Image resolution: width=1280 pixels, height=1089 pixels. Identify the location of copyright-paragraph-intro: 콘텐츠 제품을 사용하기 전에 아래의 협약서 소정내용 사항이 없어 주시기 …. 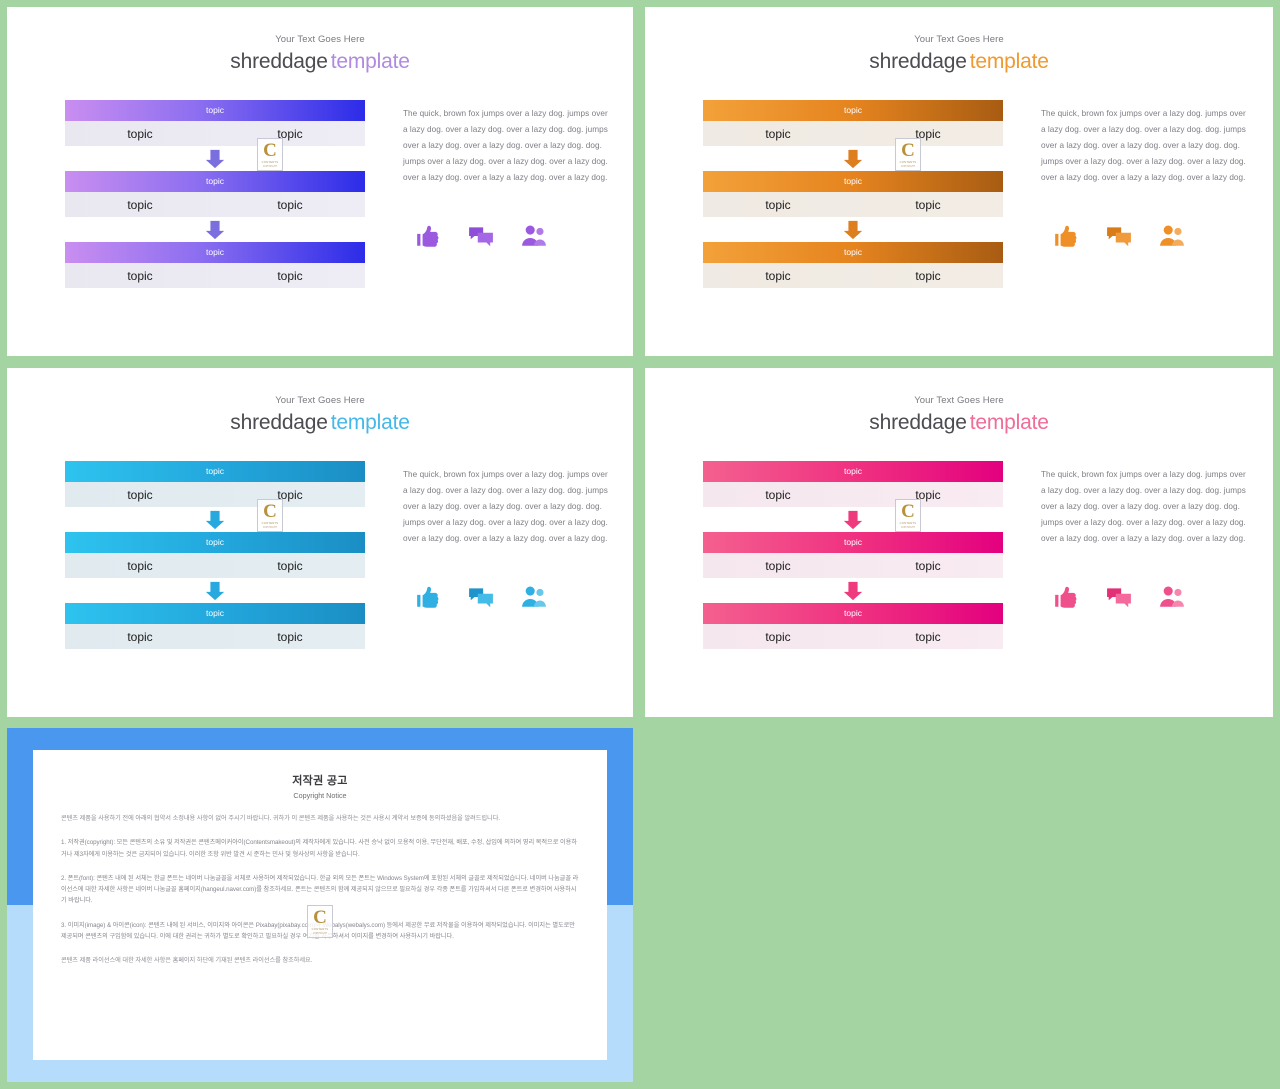
(281, 818).